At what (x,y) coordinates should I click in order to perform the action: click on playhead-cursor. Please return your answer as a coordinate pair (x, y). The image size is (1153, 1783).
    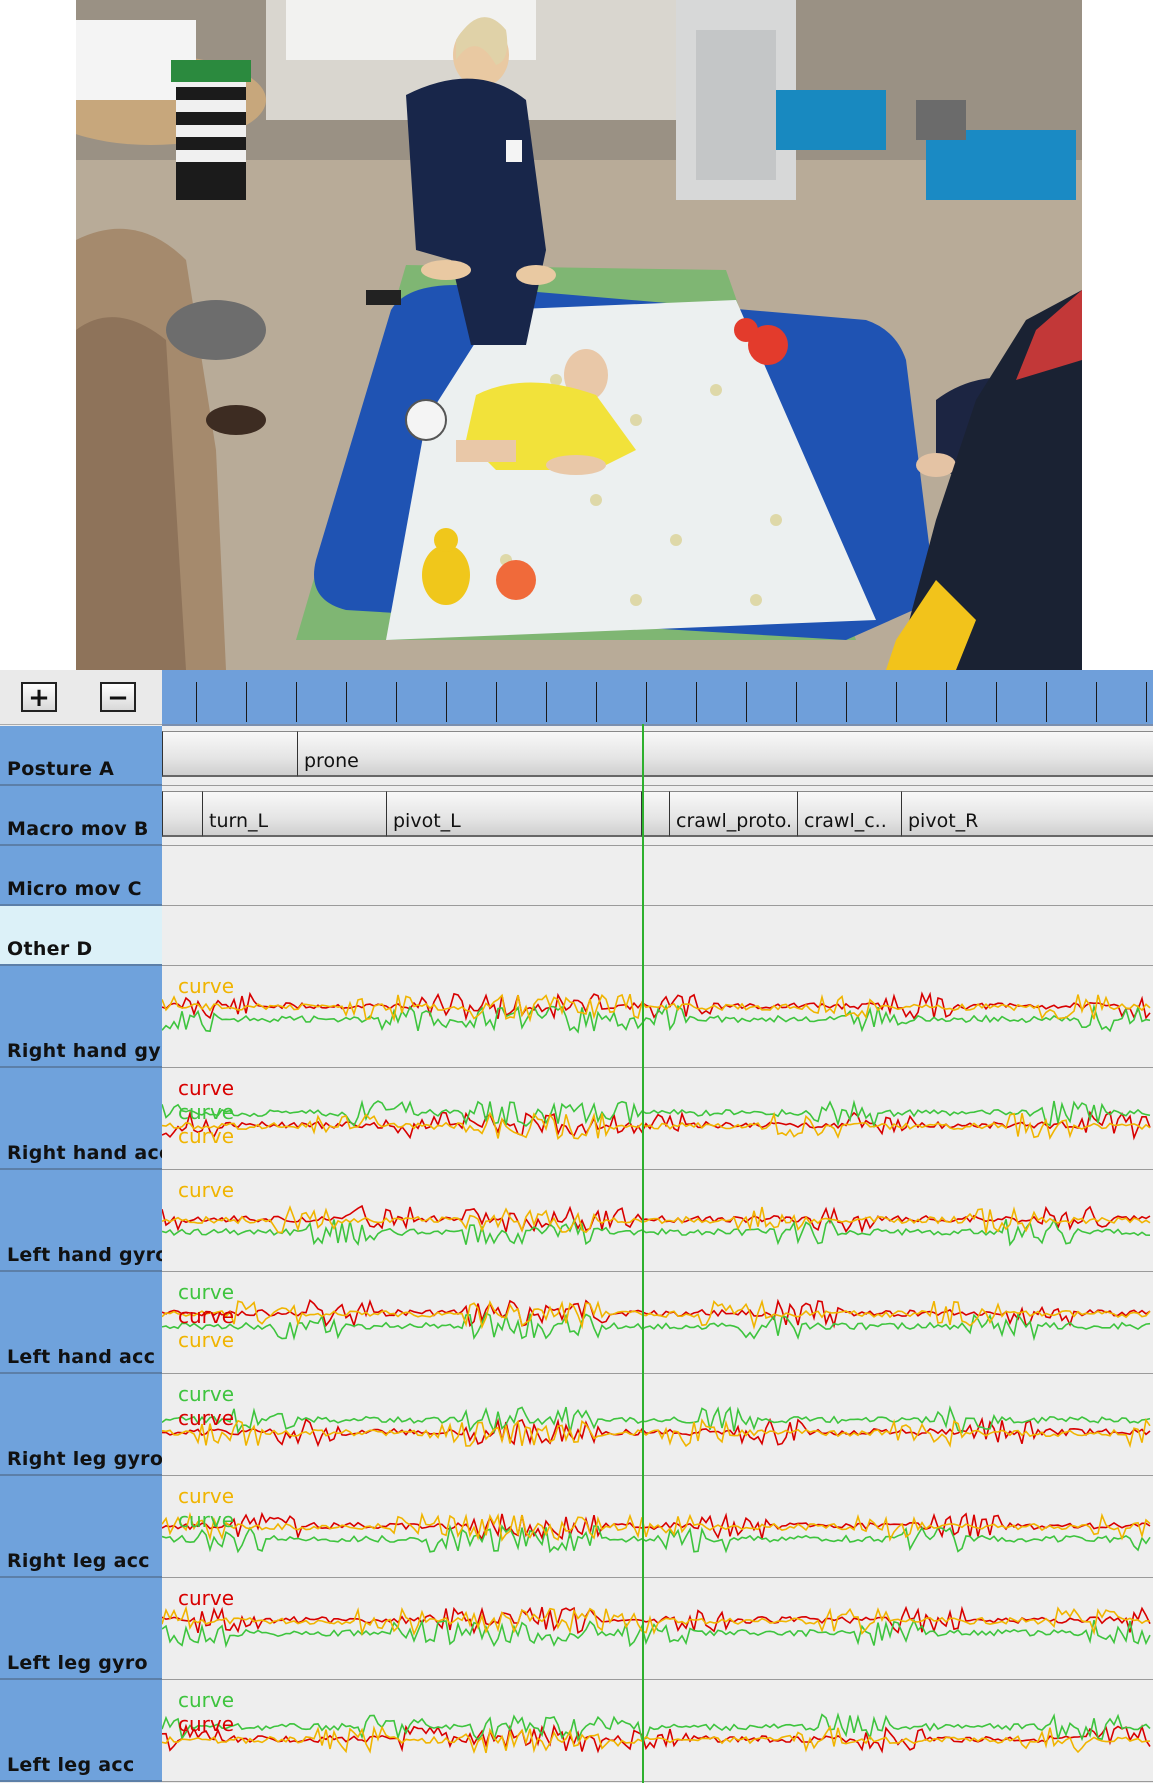
    Looking at the image, I should click on (643, 1253).